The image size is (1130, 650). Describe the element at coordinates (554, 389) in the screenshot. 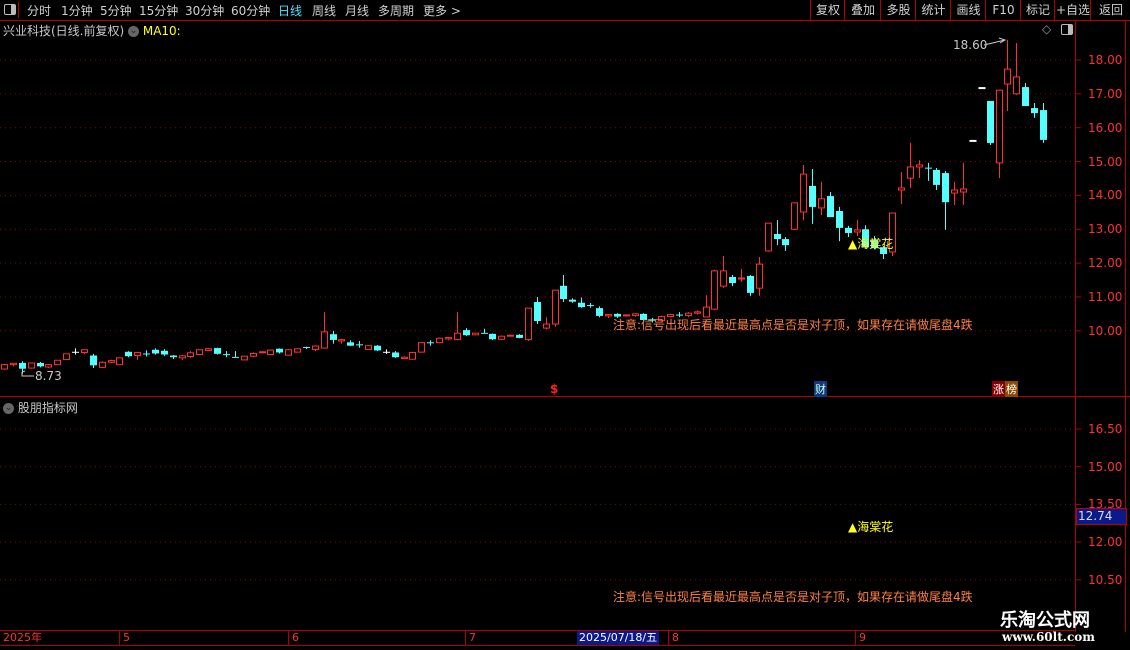

I see `dollar-marker: $` at that location.